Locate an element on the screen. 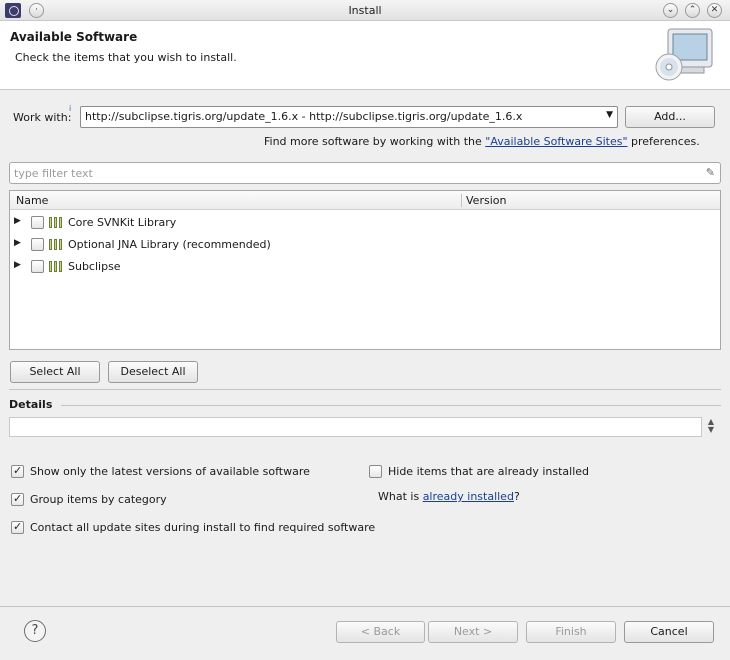 This screenshot has width=730, height=660. details-heading: Details is located at coordinates (31, 404).